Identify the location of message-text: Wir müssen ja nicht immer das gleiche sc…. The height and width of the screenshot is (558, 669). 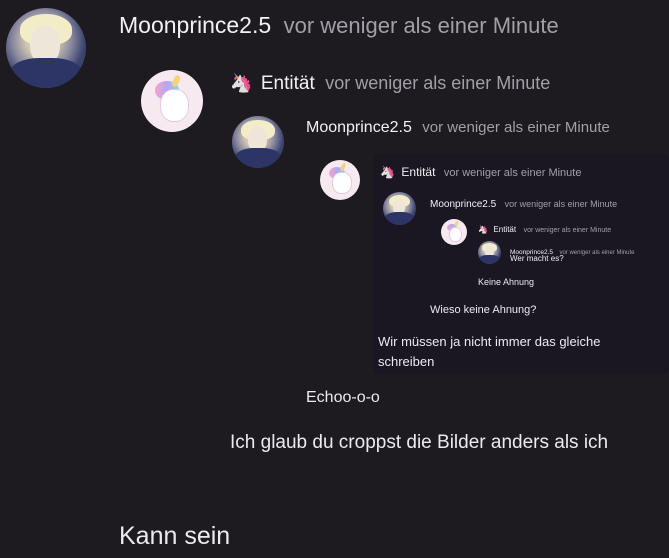
(489, 351).